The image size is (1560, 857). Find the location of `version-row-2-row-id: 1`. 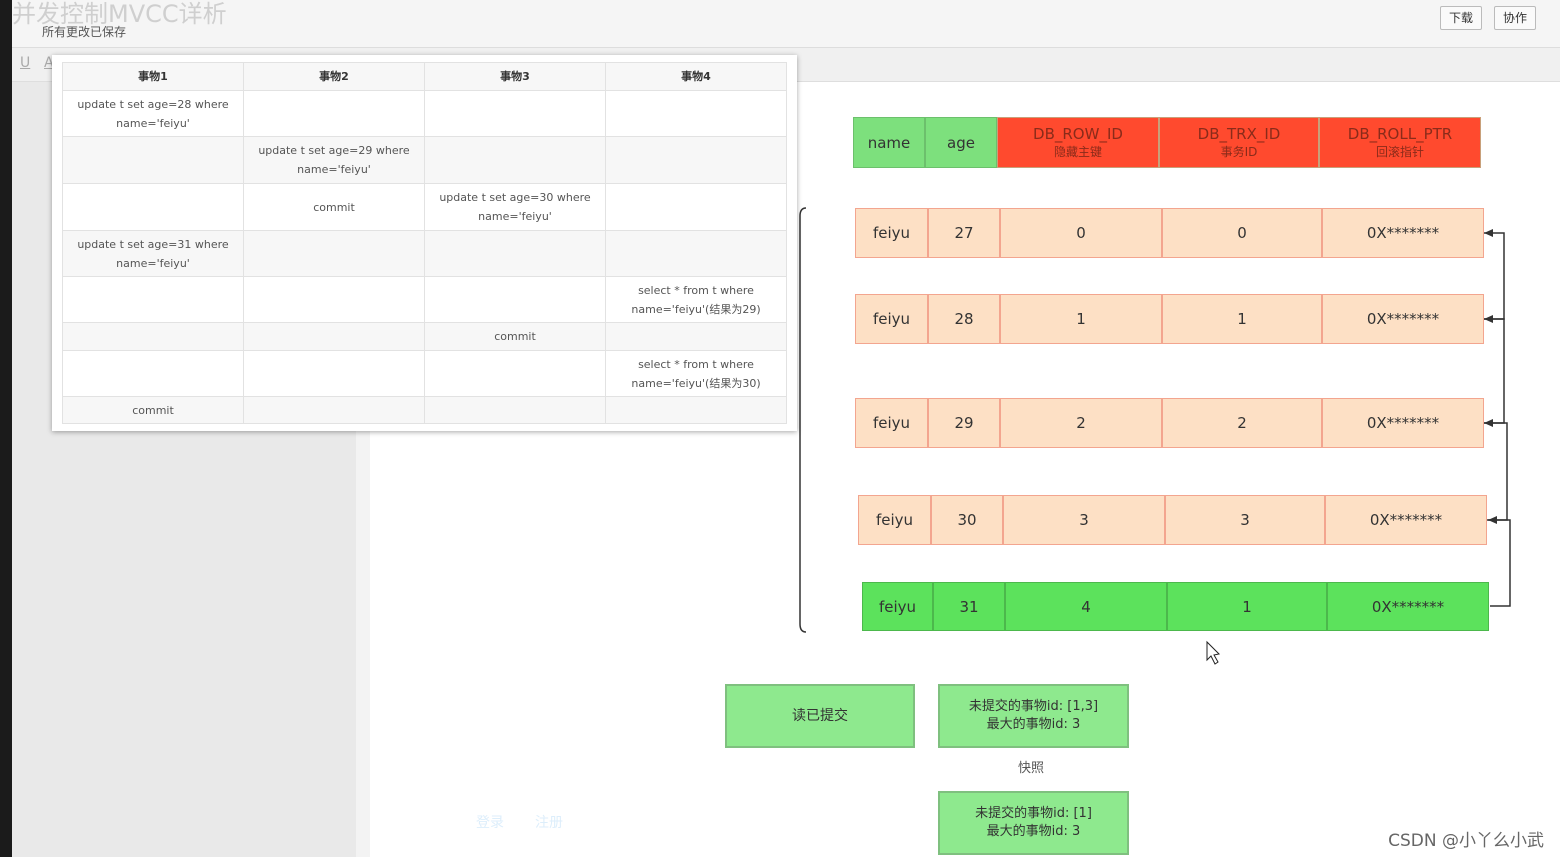

version-row-2-row-id: 1 is located at coordinates (1081, 319).